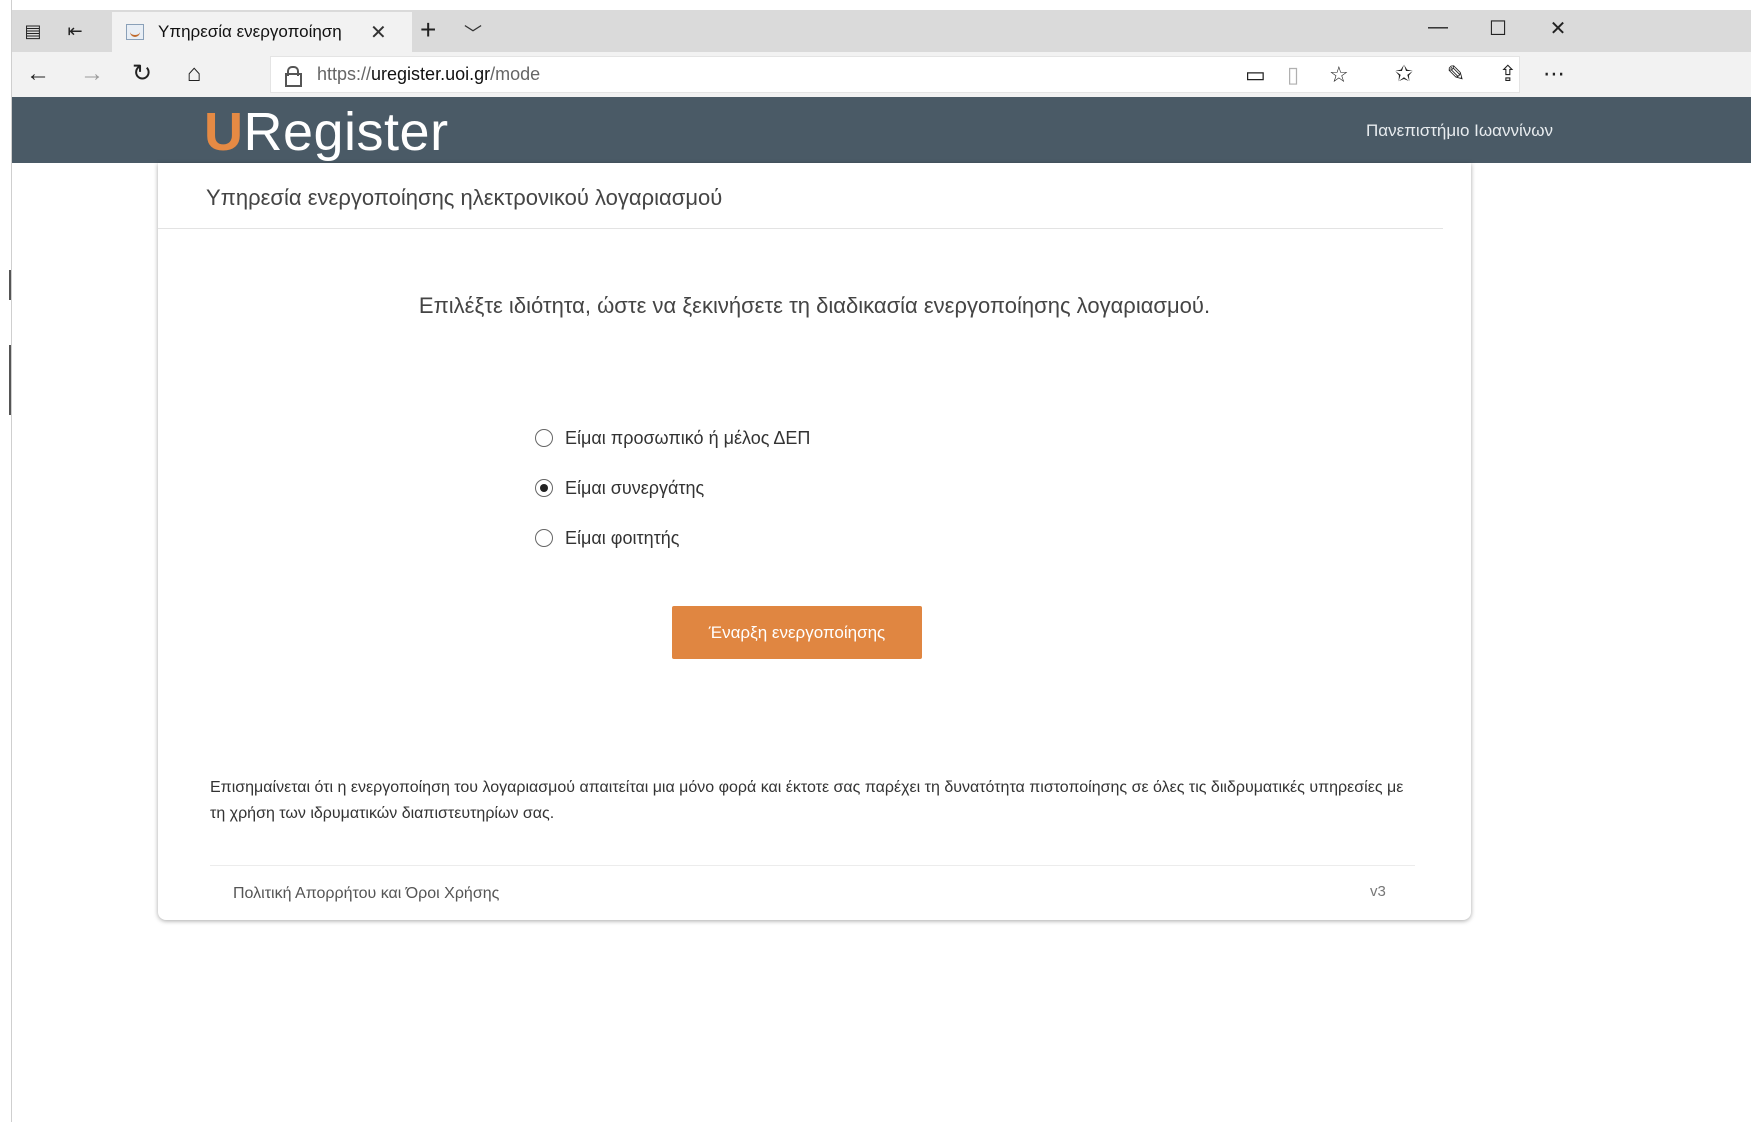  Describe the element at coordinates (326, 132) in the screenshot. I see `uregister-logo: URegister` at that location.